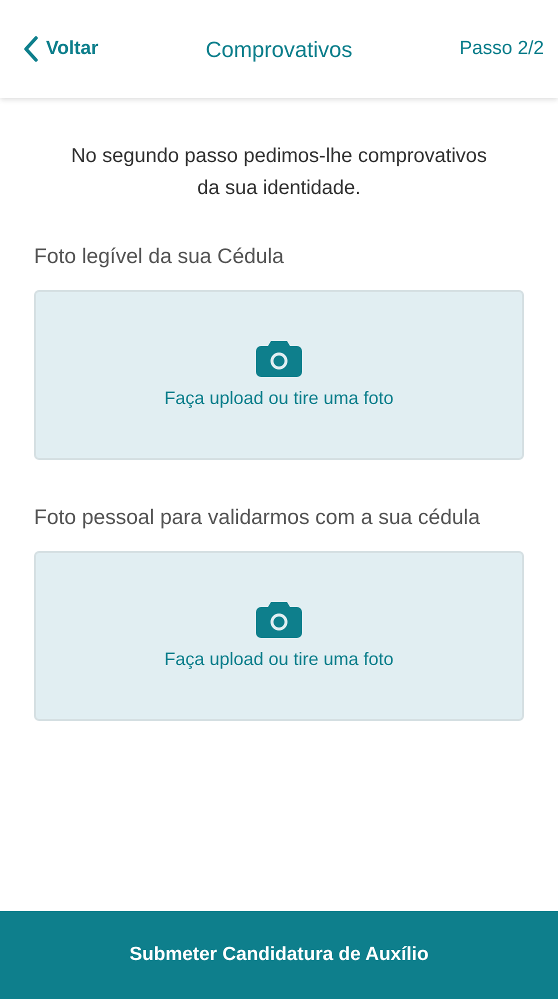  I want to click on chevron-left-icon, so click(31, 49).